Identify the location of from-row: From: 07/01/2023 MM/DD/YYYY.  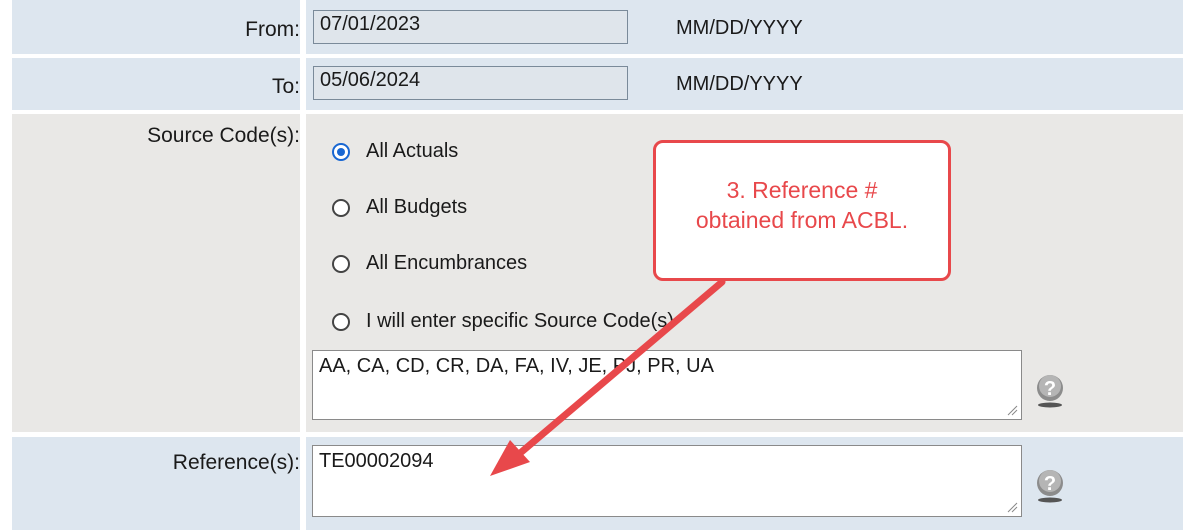
(591, 27).